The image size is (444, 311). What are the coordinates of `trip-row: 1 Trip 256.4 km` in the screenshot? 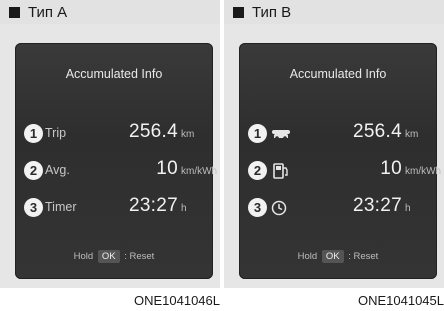 It's located at (114, 134).